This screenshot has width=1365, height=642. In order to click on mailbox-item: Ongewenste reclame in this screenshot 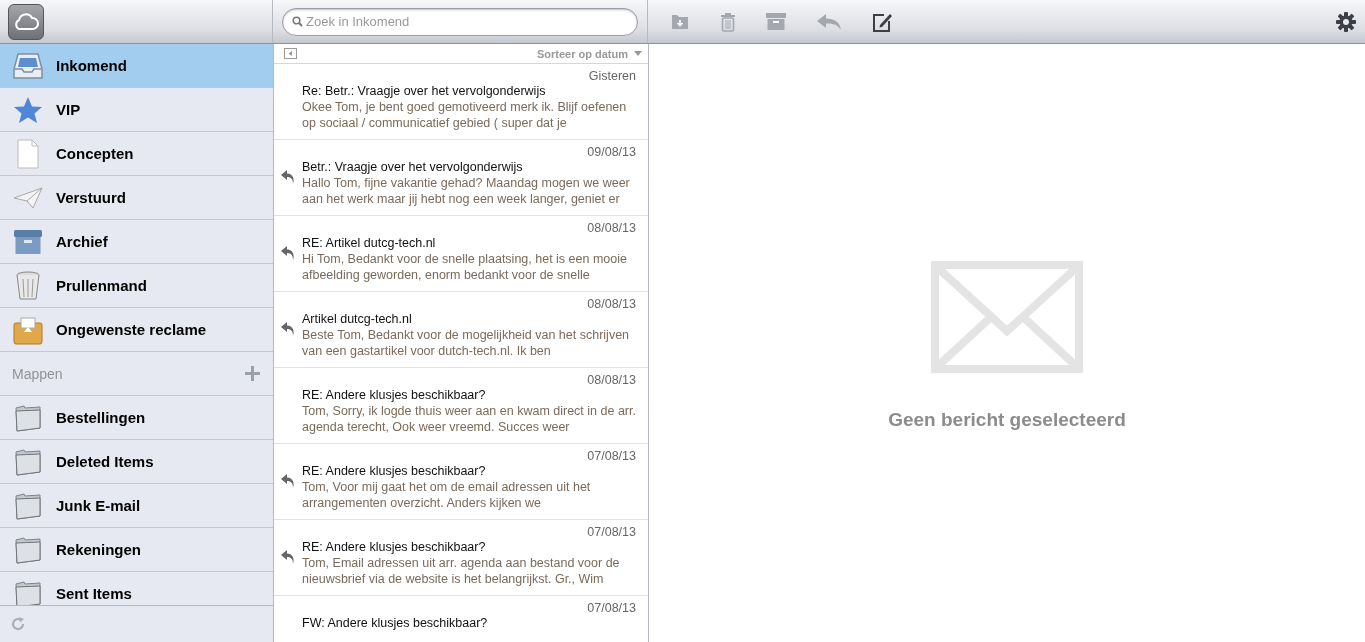, I will do `click(136, 330)`.